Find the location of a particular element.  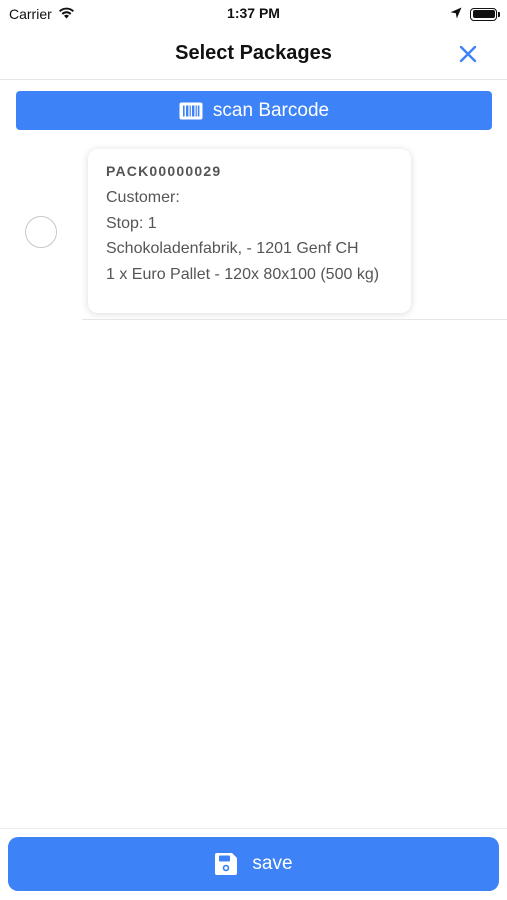

package-customer: Customer: is located at coordinates (143, 197).